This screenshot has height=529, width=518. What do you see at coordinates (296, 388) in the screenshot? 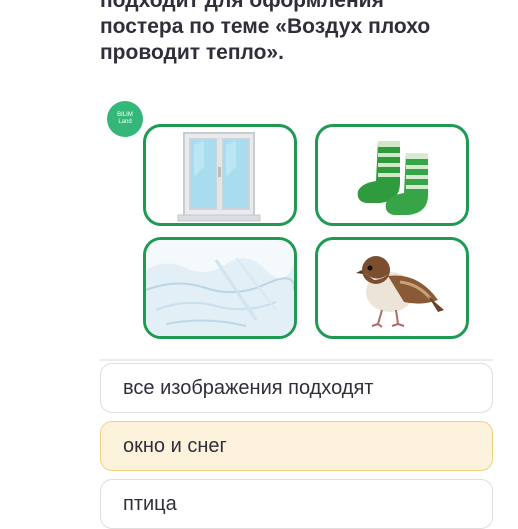
I see `answer-option: все изображения подходят` at bounding box center [296, 388].